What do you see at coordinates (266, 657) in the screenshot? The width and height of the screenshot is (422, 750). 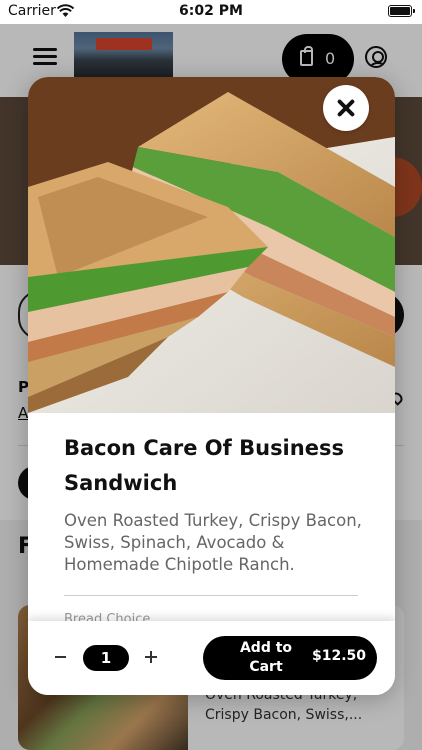 I see `add-to-cart-label: Add to Cart` at bounding box center [266, 657].